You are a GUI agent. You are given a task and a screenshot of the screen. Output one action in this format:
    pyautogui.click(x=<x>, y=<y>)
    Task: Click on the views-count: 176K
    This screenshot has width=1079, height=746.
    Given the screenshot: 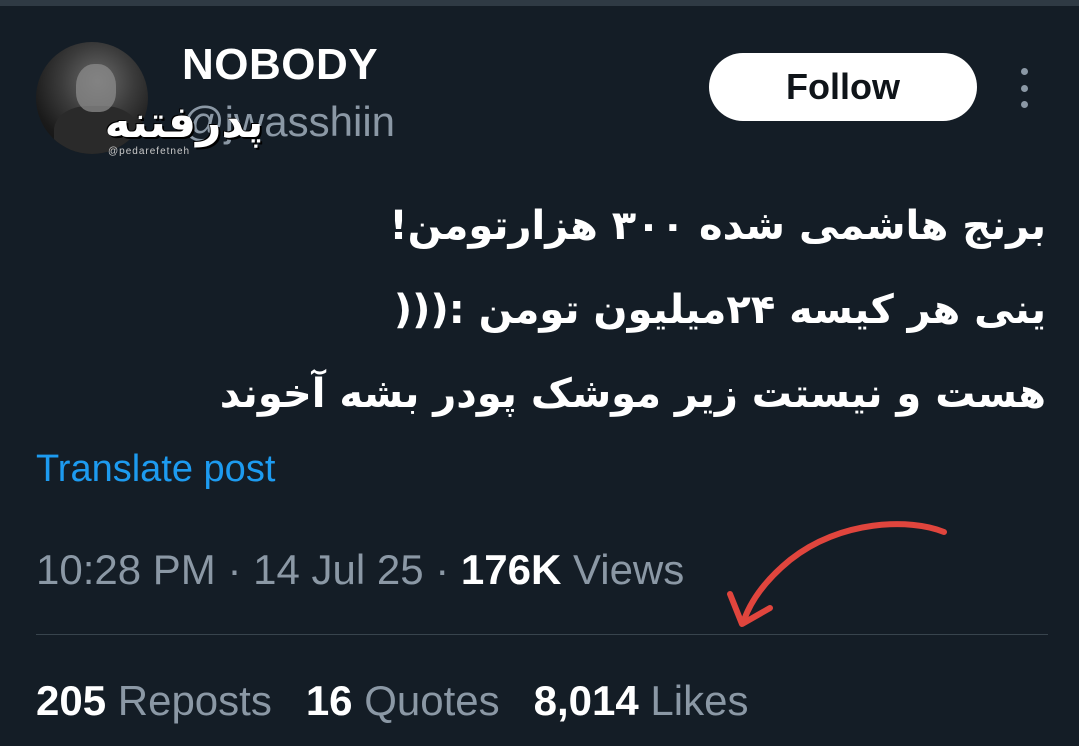 What is the action you would take?
    pyautogui.click(x=511, y=569)
    